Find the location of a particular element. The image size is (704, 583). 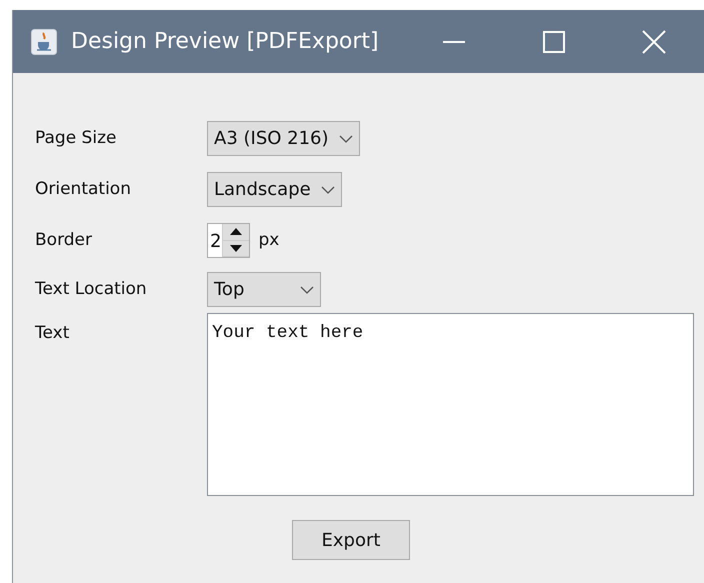

minimize-icon is located at coordinates (454, 41).